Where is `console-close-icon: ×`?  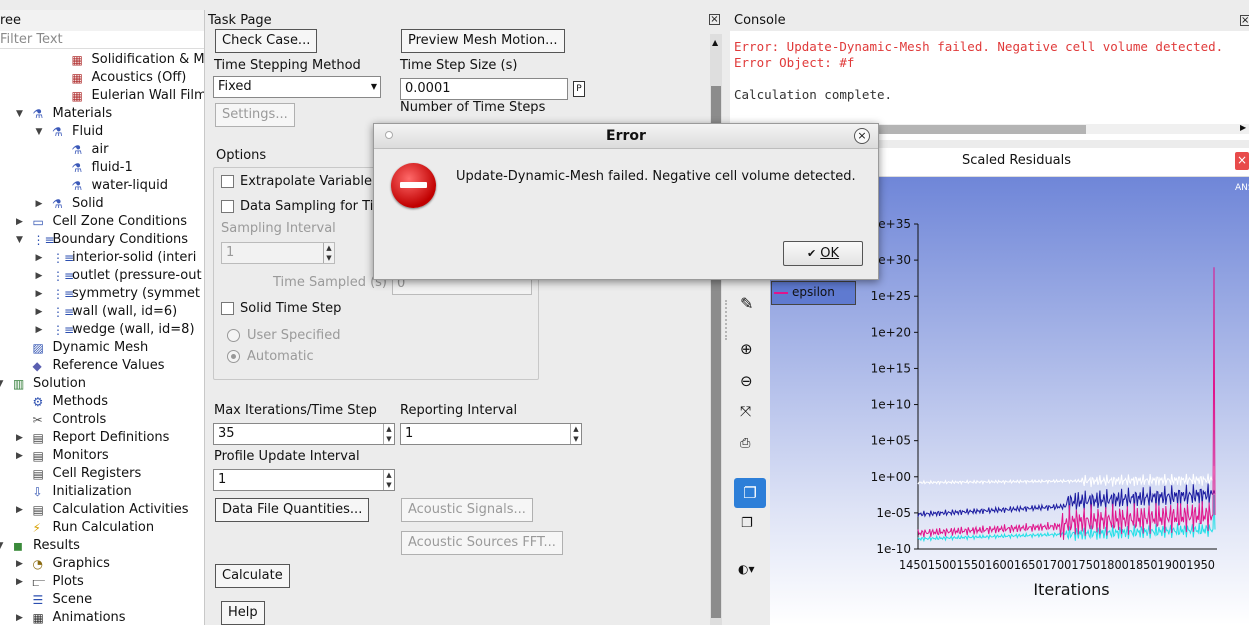 console-close-icon: × is located at coordinates (1244, 20).